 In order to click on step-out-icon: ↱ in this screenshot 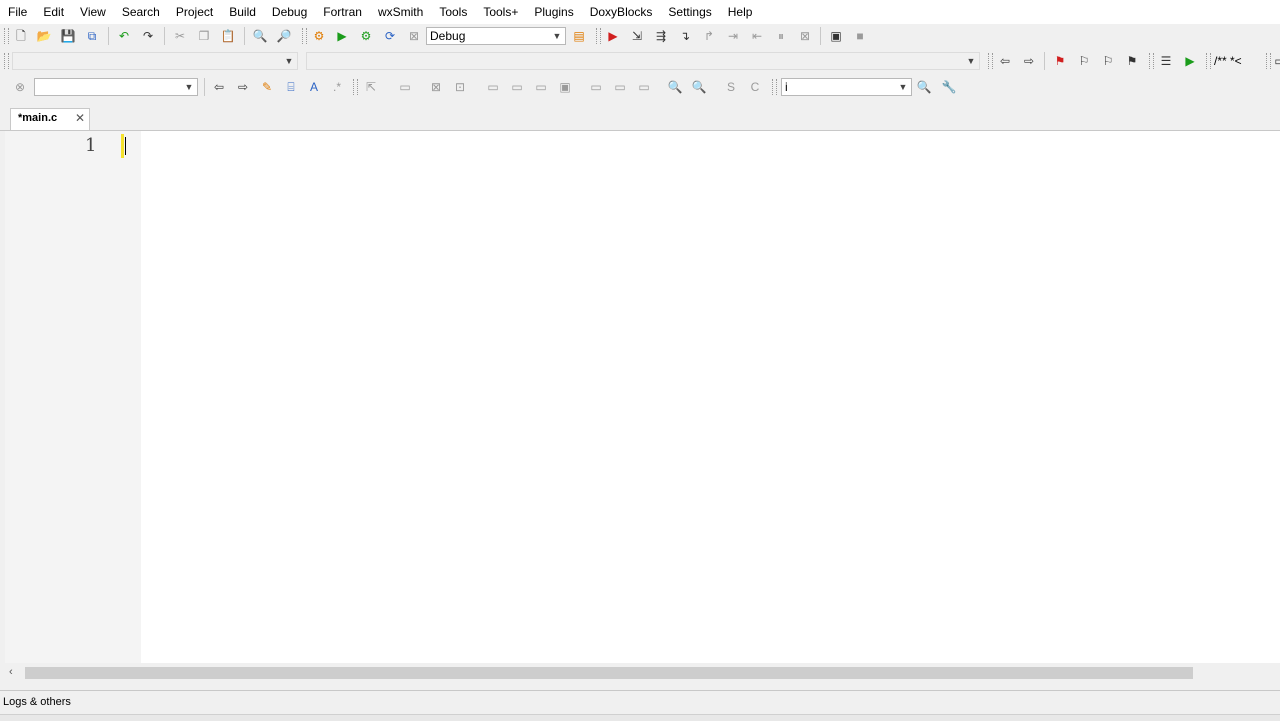, I will do `click(709, 36)`.